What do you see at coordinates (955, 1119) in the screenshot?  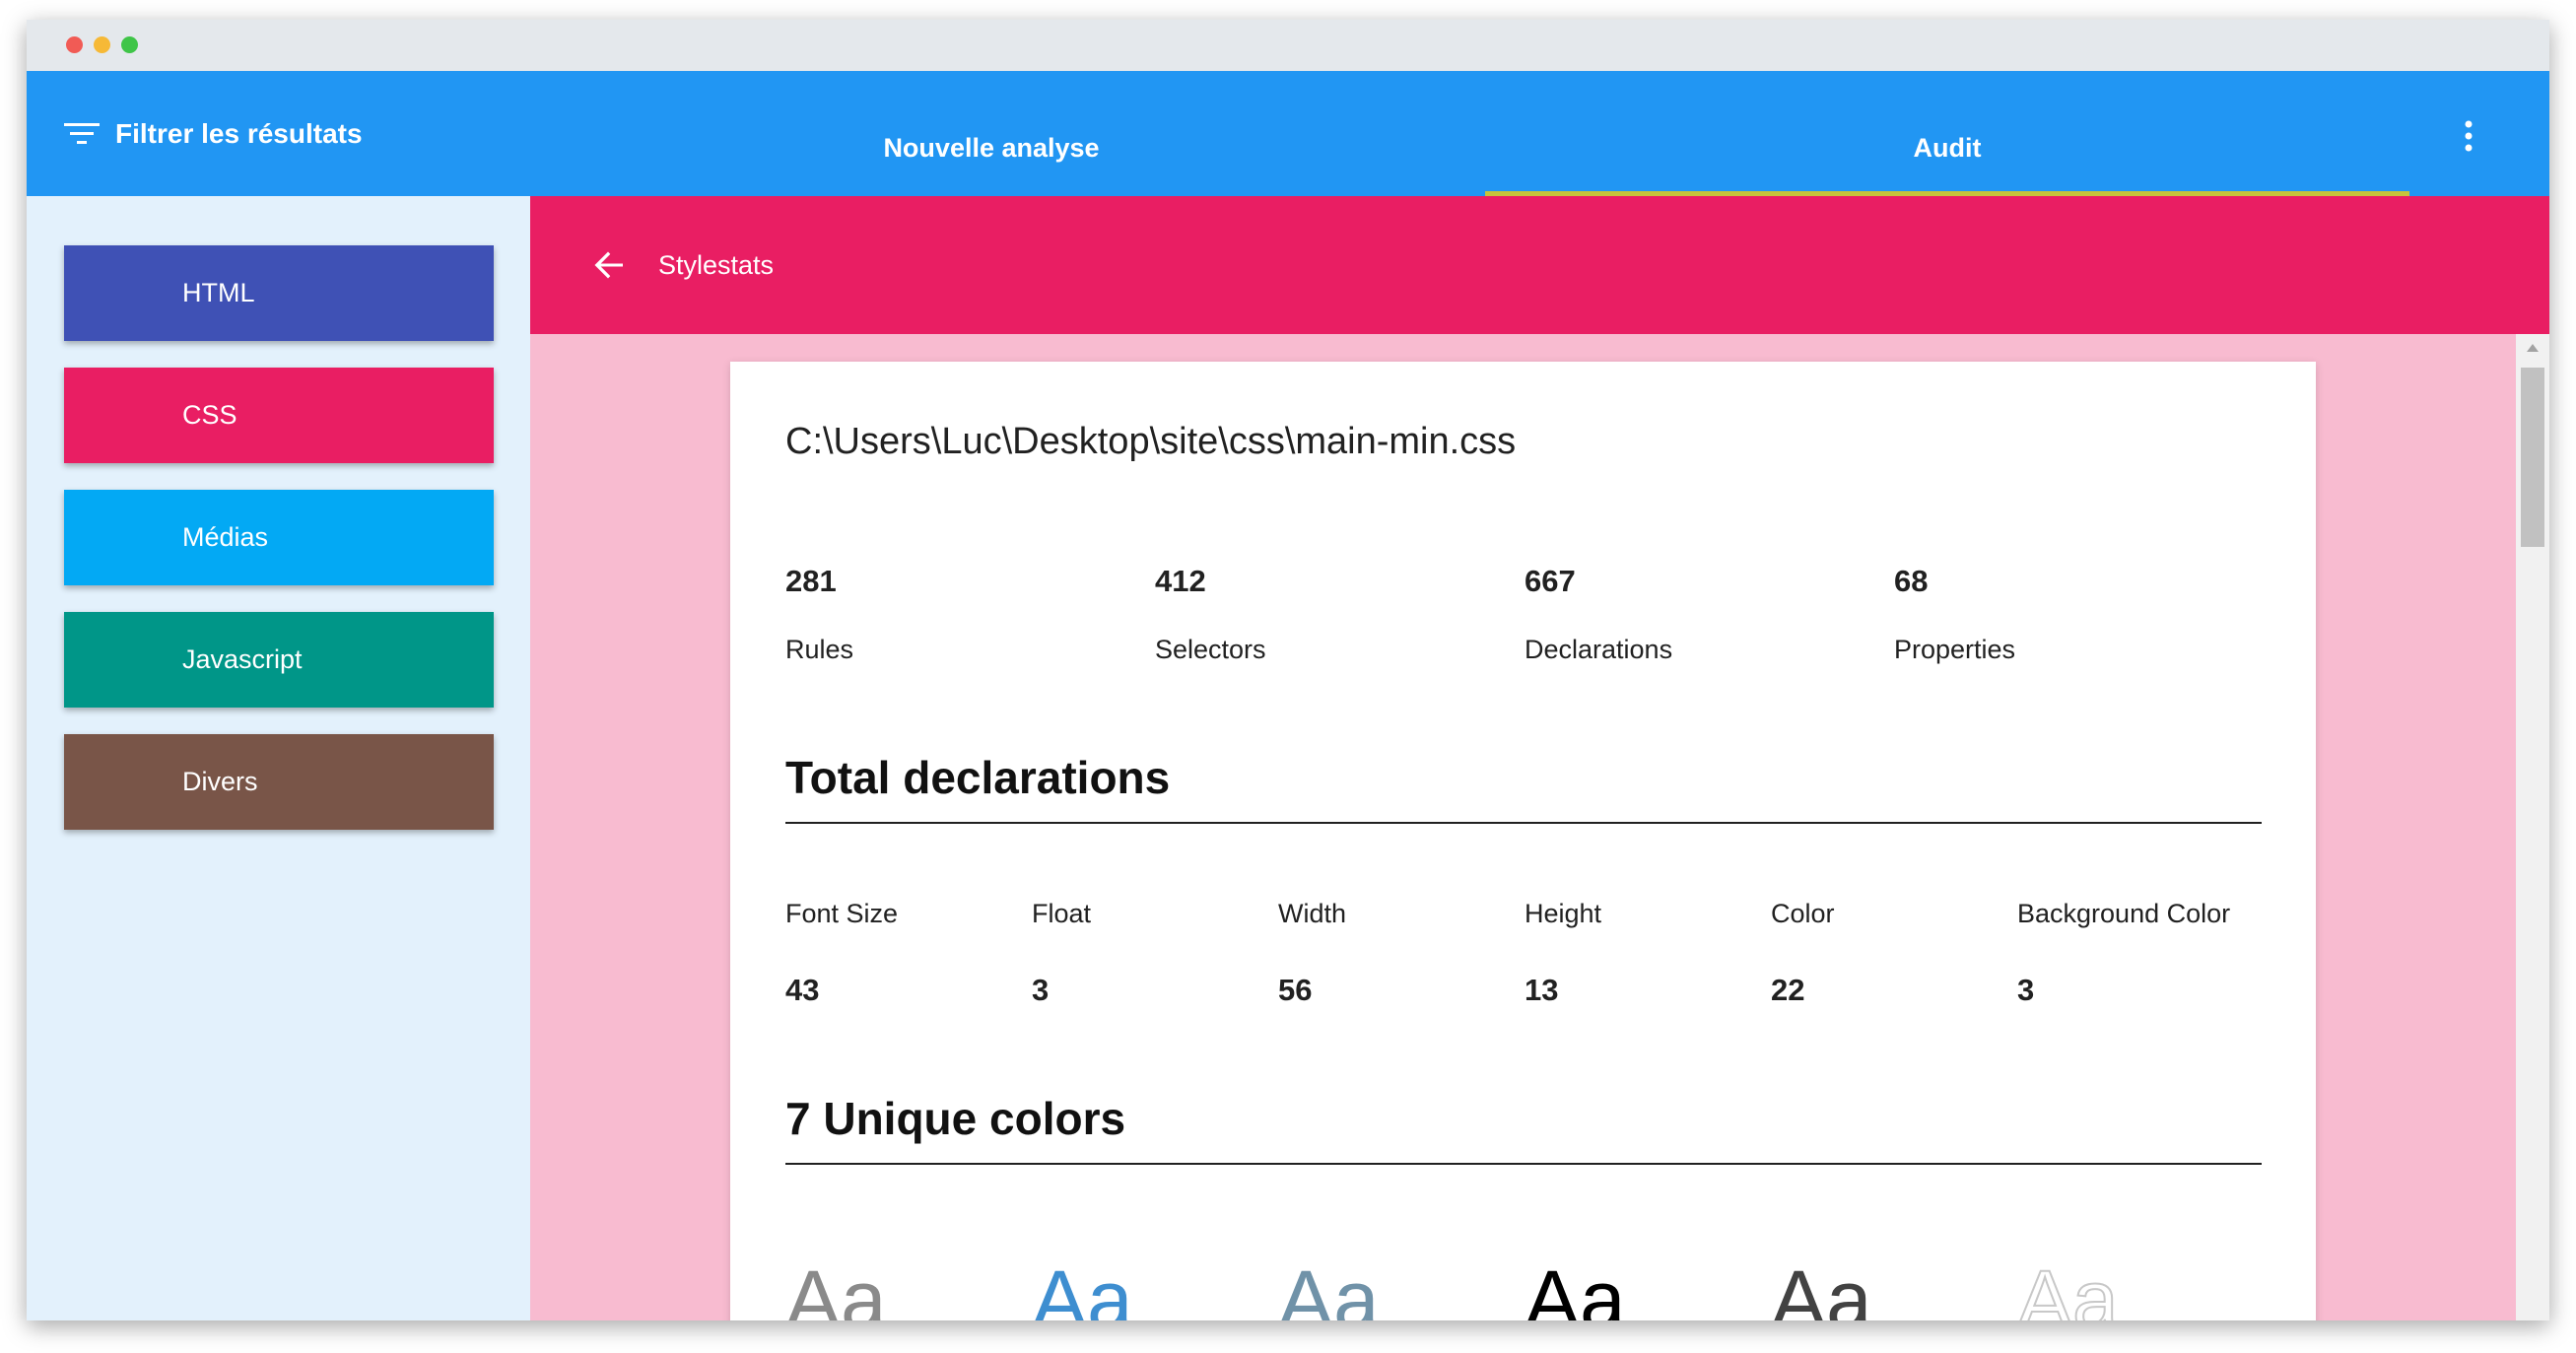 I see `section-title-unique-colors: 7 Unique colors` at bounding box center [955, 1119].